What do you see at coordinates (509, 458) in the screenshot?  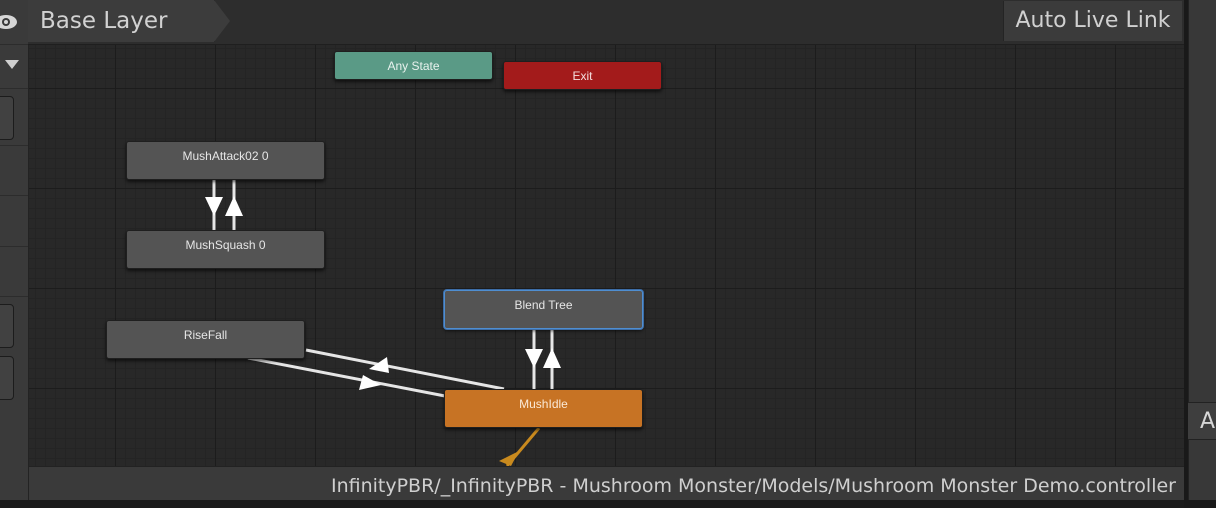 I see `entry-transition-arrow-icon` at bounding box center [509, 458].